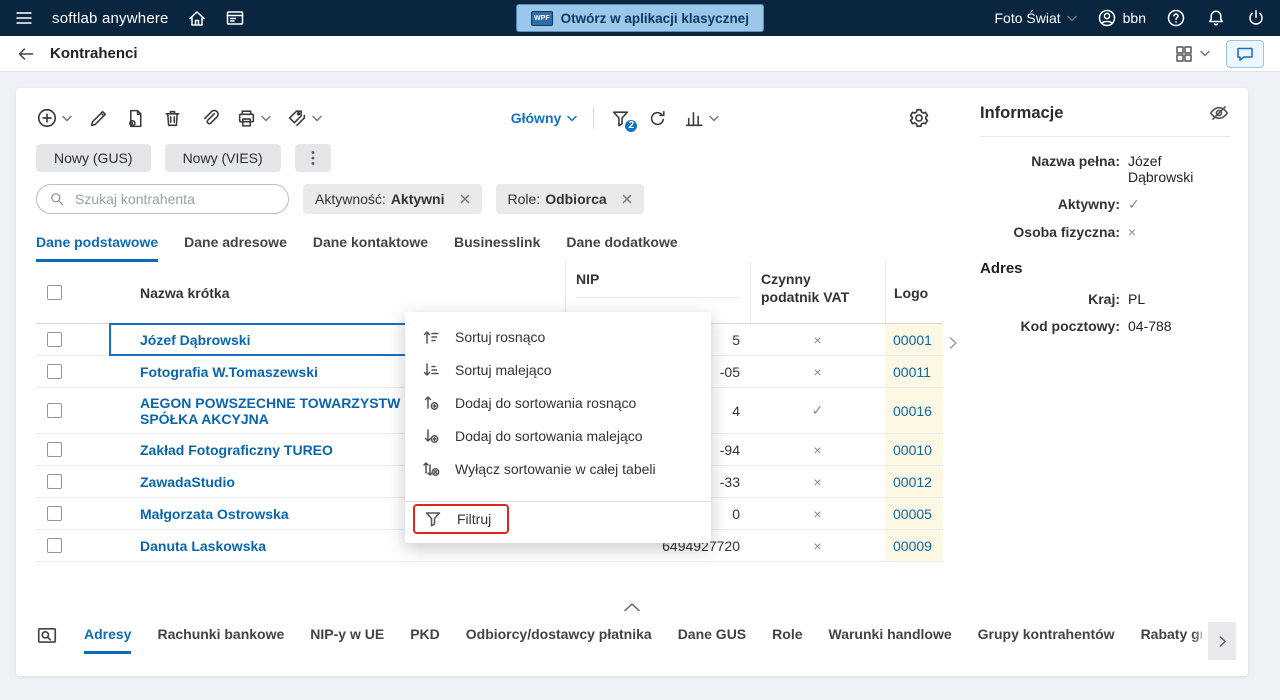  What do you see at coordinates (914, 292) in the screenshot?
I see `column-header-logo: Logo` at bounding box center [914, 292].